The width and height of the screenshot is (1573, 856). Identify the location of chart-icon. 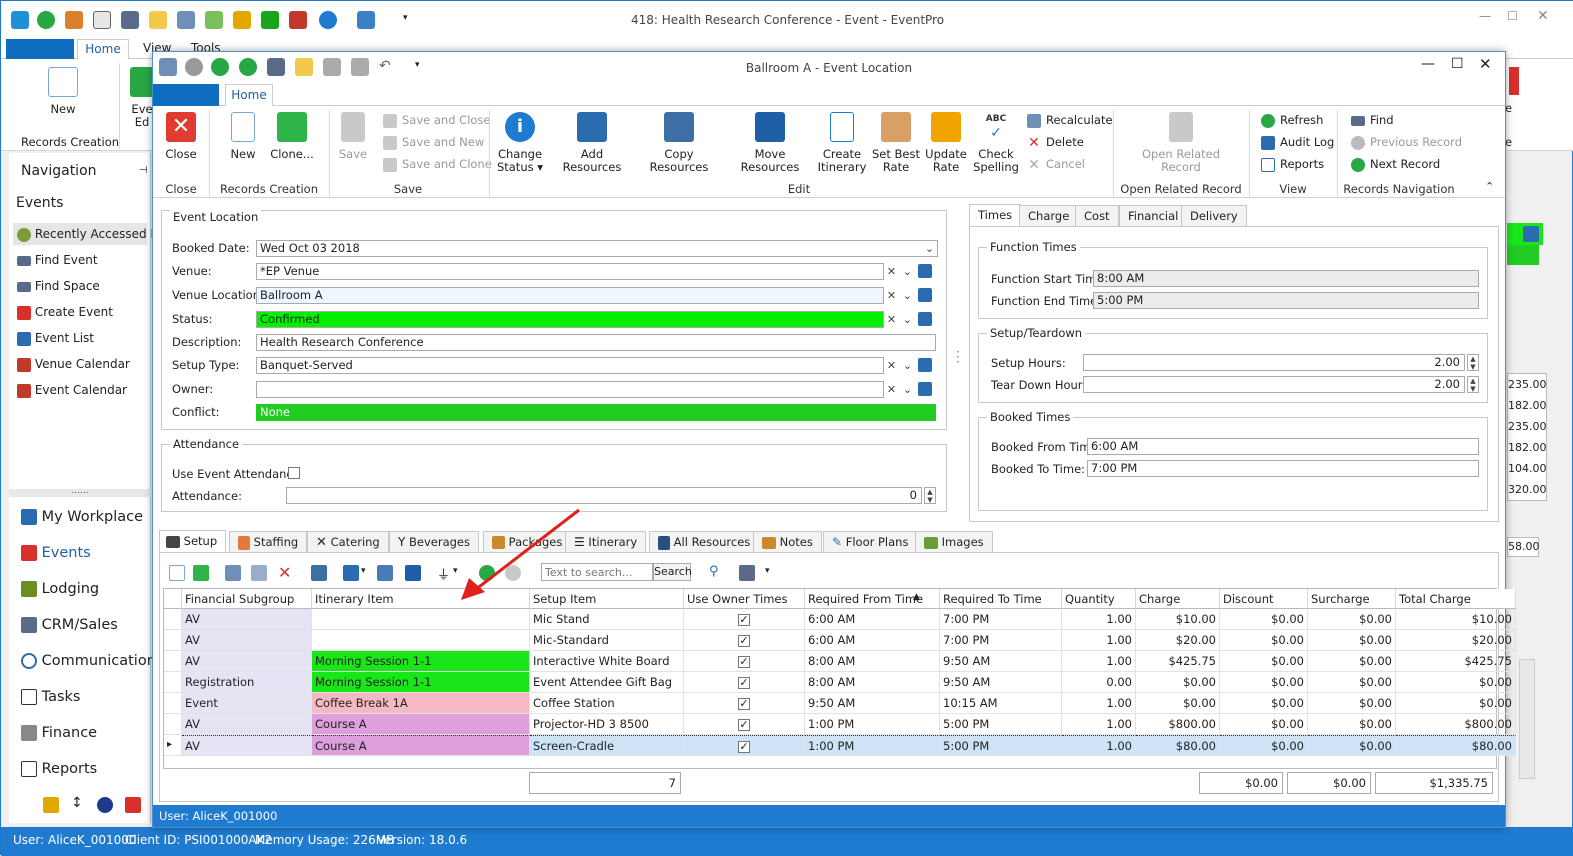
(133, 805).